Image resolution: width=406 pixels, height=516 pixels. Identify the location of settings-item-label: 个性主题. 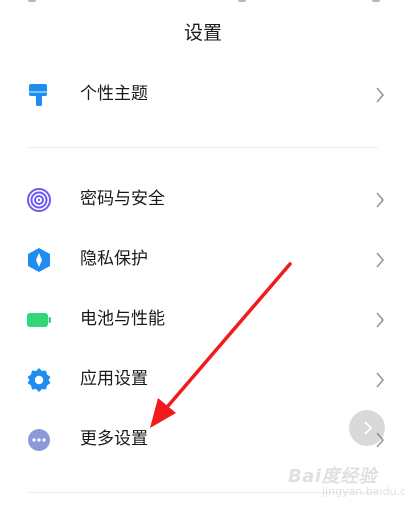
(114, 94).